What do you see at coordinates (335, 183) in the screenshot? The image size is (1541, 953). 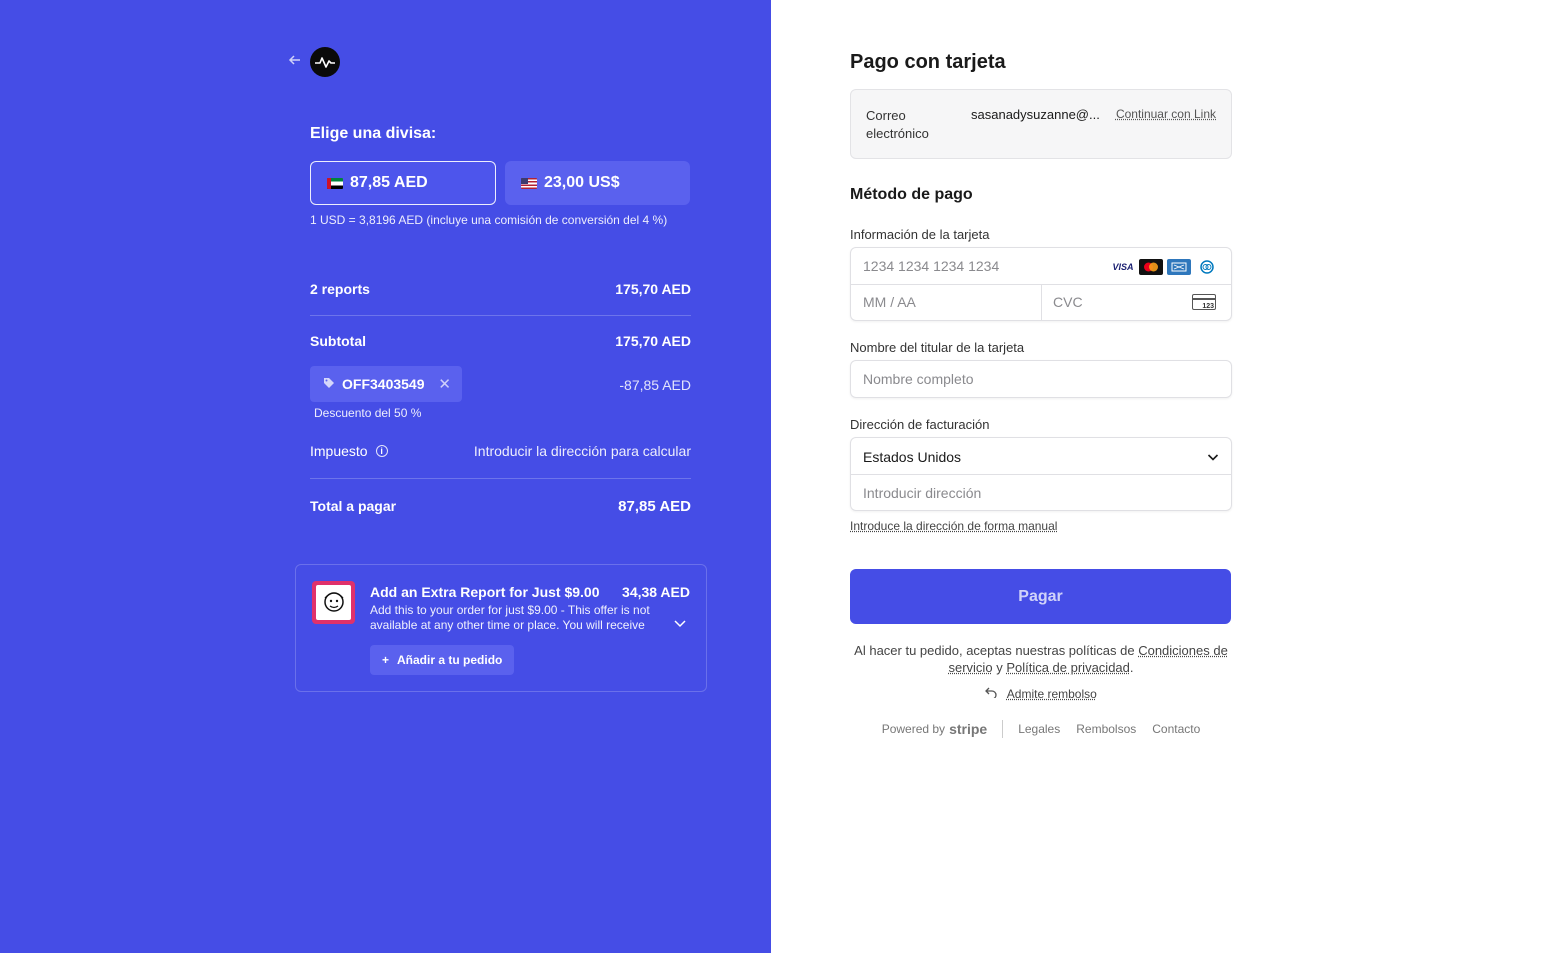 I see `ae-flag-icon` at bounding box center [335, 183].